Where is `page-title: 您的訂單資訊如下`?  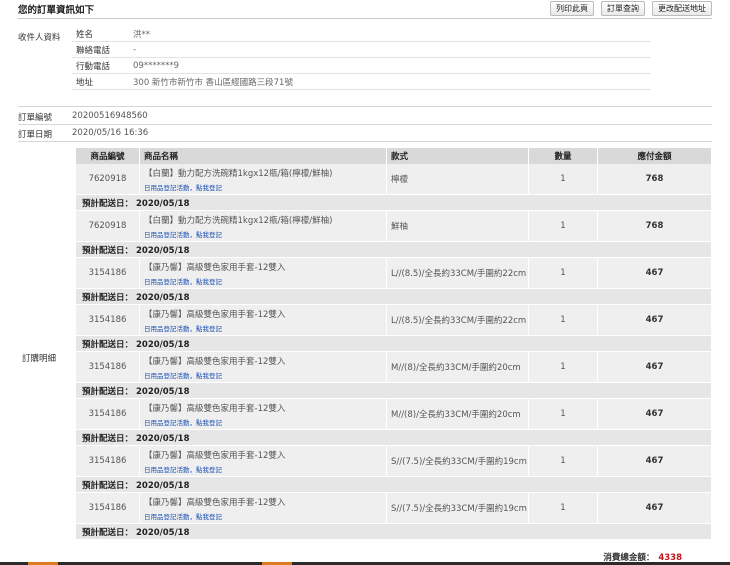 page-title: 您的訂單資訊如下 is located at coordinates (56, 10).